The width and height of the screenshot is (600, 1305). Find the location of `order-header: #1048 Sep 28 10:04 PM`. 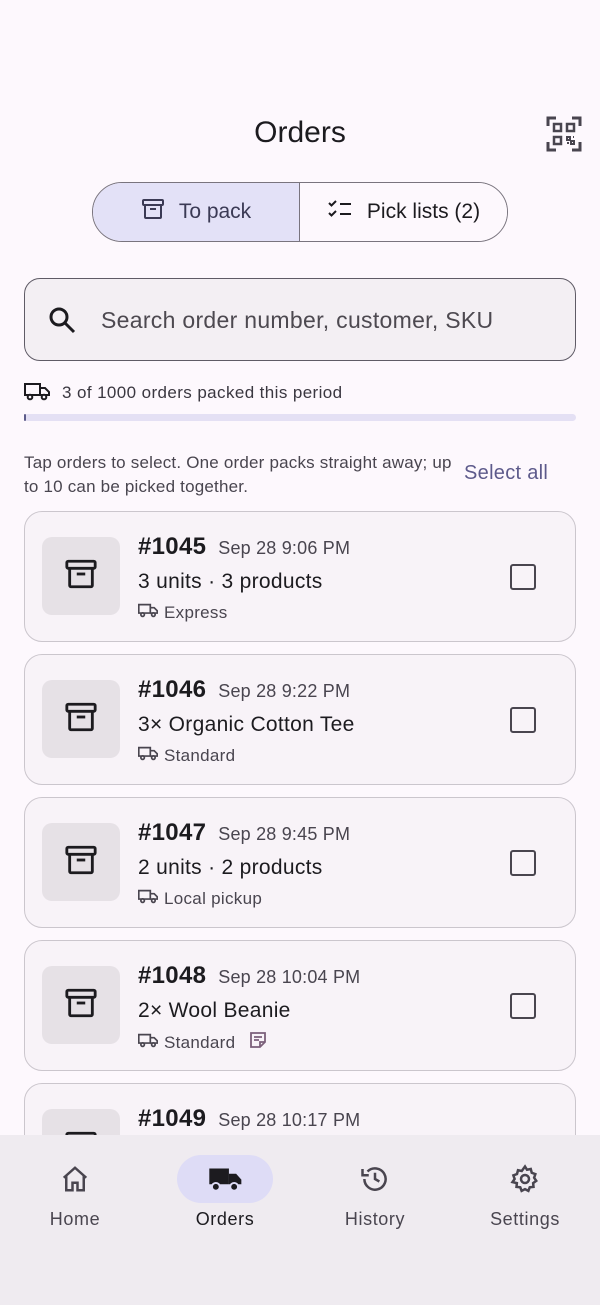

order-header: #1048 Sep 28 10:04 PM is located at coordinates (249, 976).